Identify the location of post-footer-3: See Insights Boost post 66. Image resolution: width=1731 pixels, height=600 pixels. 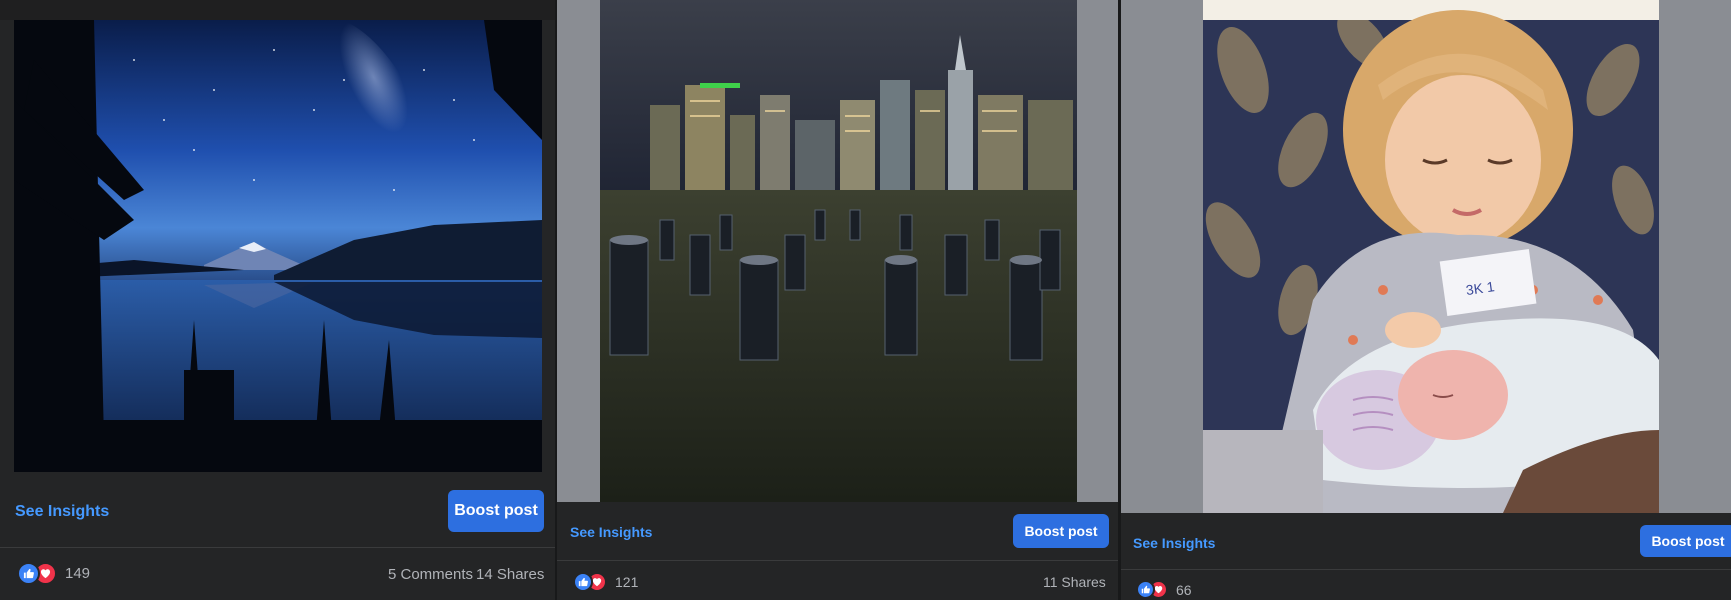
(1426, 556).